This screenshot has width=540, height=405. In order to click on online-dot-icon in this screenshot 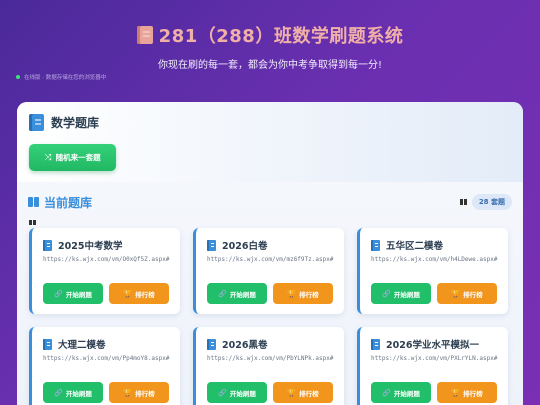, I will do `click(18, 77)`.